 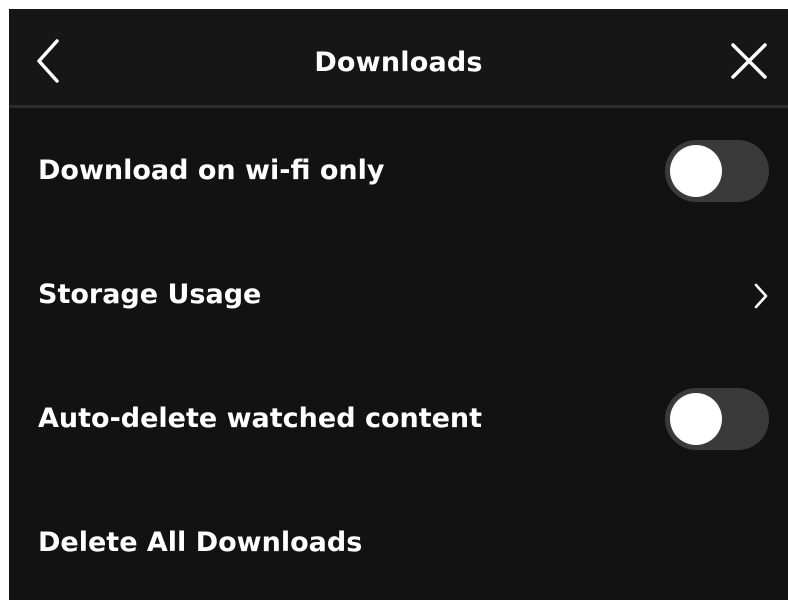 What do you see at coordinates (200, 542) in the screenshot?
I see `delete-all-downloads-label: Delete All Downloads` at bounding box center [200, 542].